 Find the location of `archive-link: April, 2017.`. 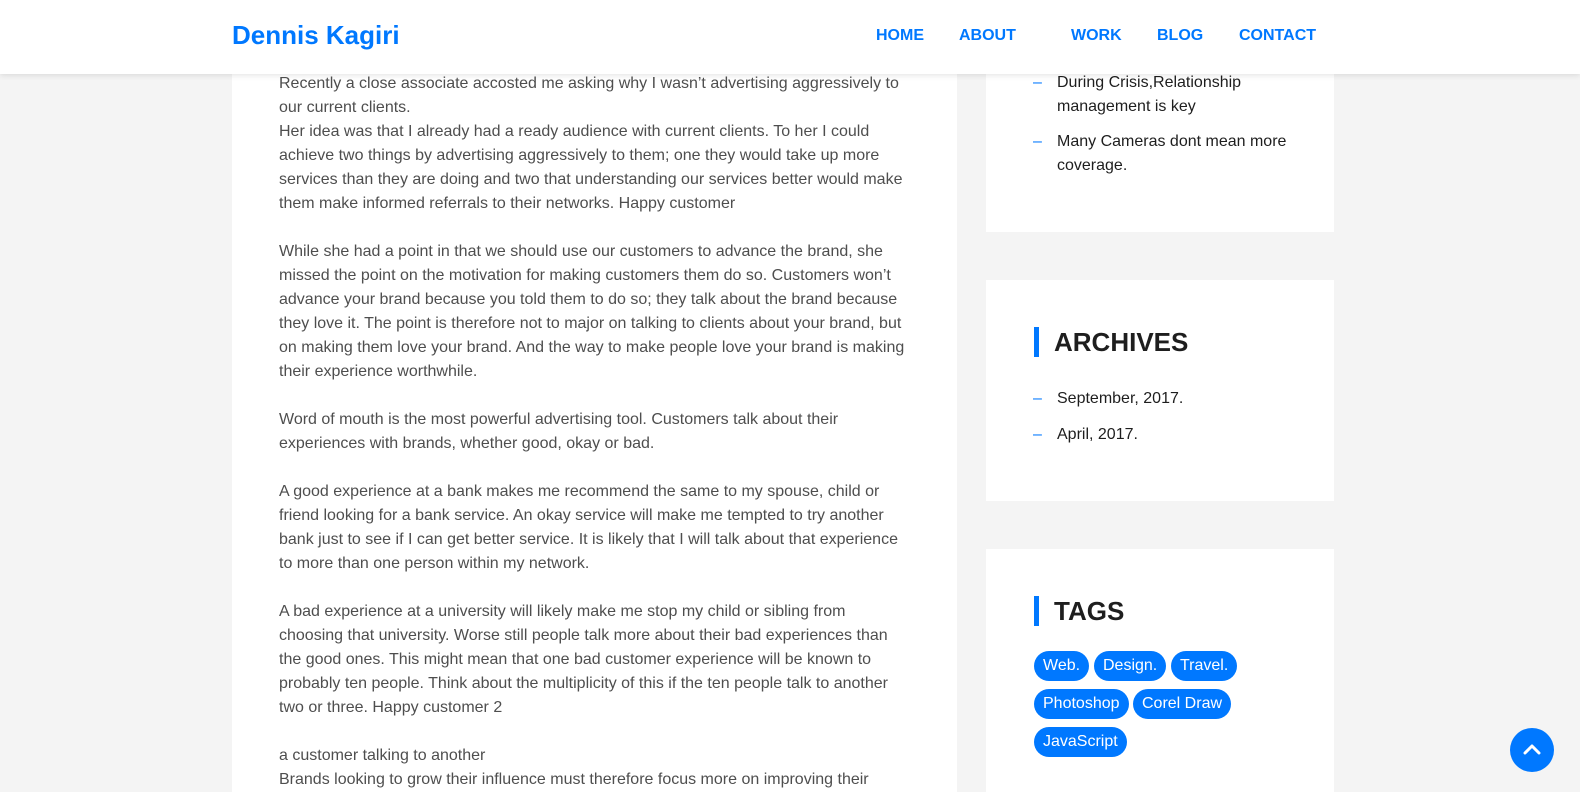

archive-link: April, 2017. is located at coordinates (1168, 435).